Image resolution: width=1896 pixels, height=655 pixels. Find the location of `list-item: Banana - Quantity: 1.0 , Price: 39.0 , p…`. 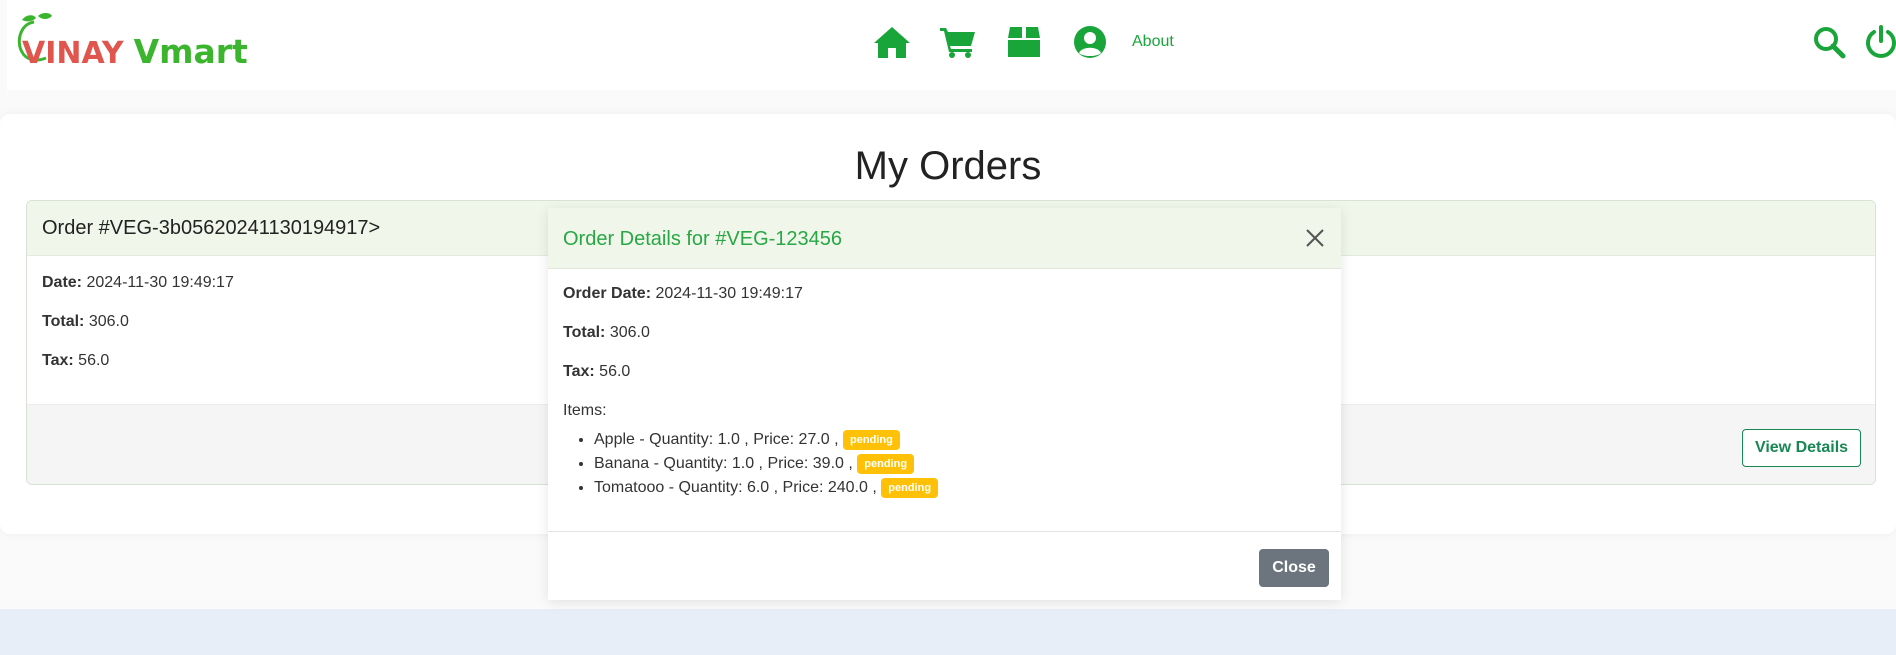

list-item: Banana - Quantity: 1.0 , Price: 39.0 , p… is located at coordinates (960, 464).